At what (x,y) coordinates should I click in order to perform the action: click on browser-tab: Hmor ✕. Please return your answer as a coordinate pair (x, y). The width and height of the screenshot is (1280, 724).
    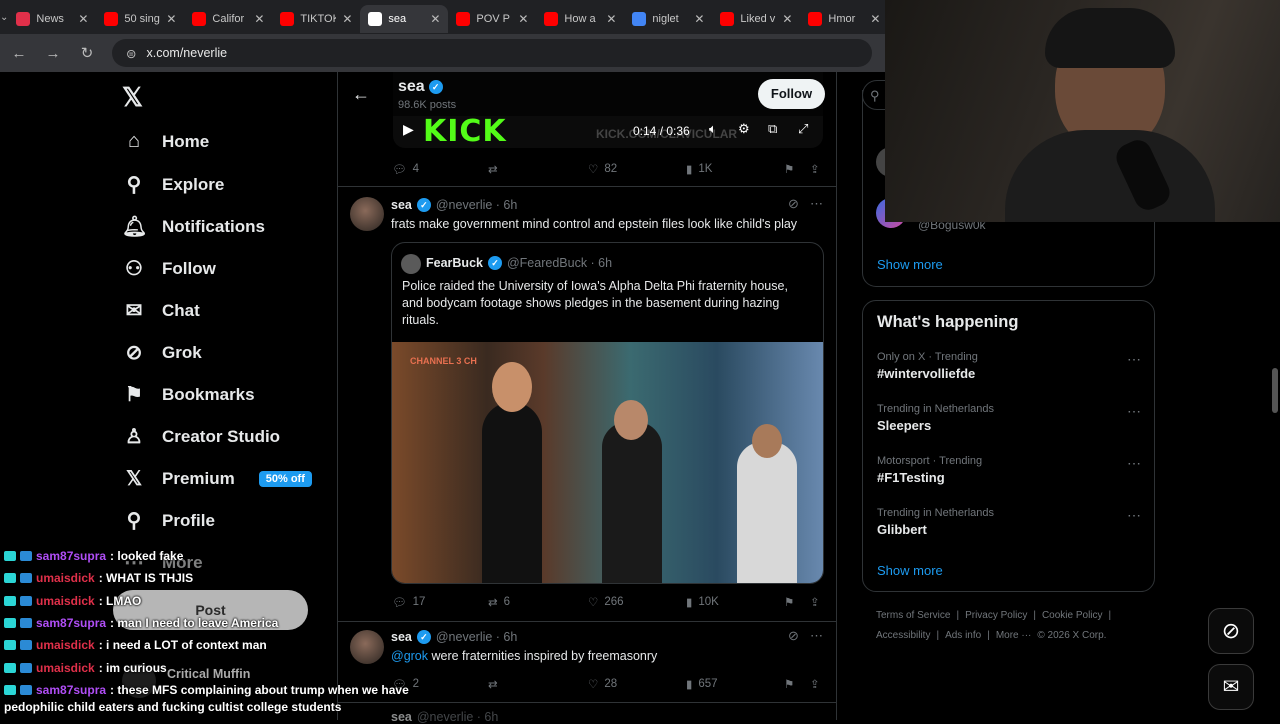
    Looking at the image, I should click on (844, 19).